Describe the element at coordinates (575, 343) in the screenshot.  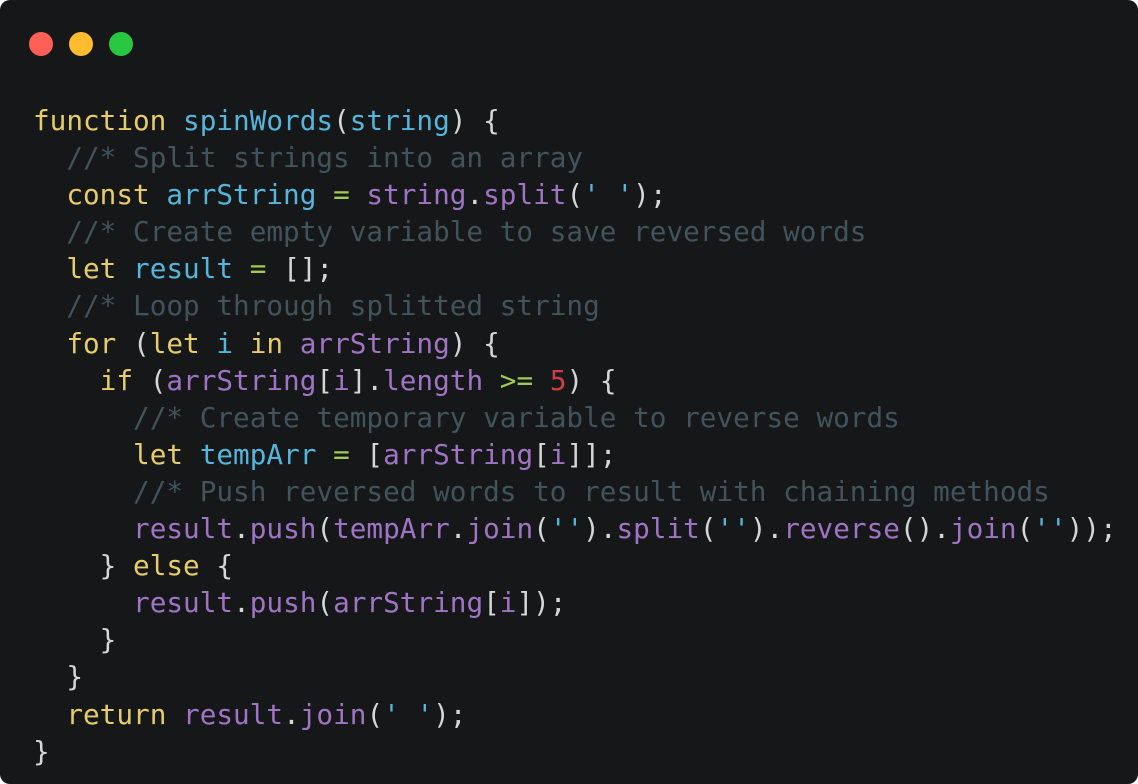
I see `code-line: for (let i in arrString) {` at that location.